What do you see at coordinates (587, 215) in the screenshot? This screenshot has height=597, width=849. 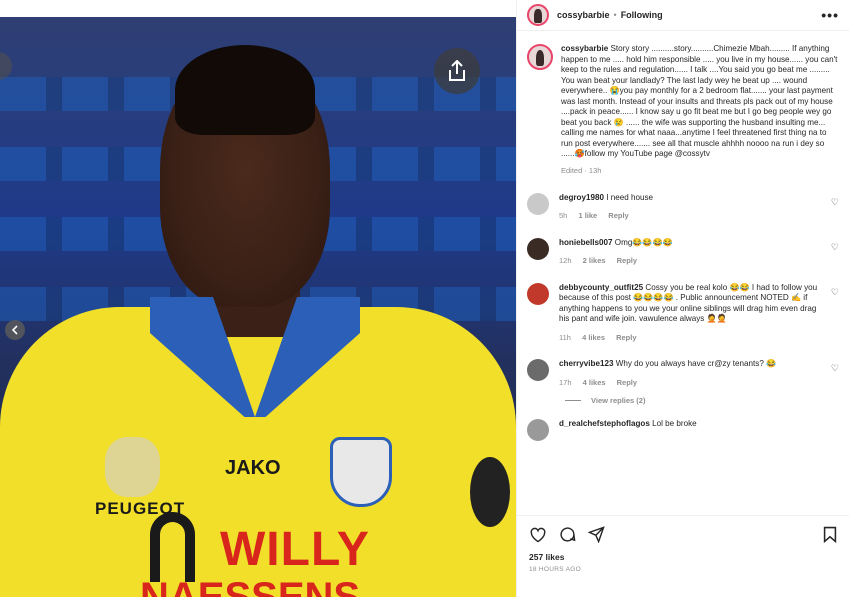 I see `comment-likes: 1 like` at bounding box center [587, 215].